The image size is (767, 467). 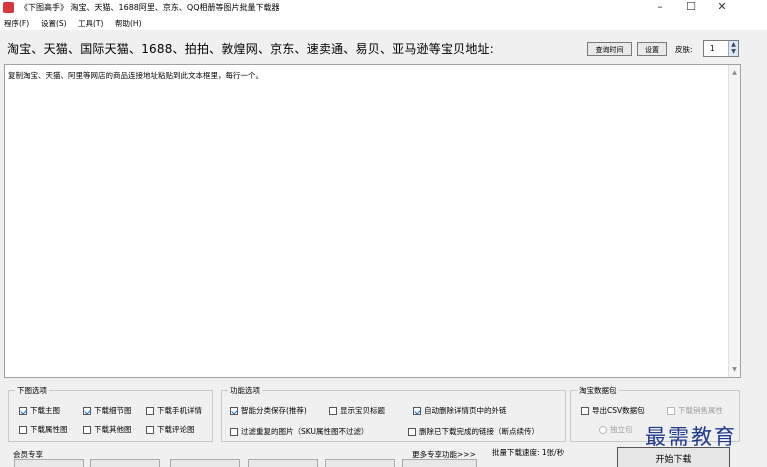 What do you see at coordinates (107, 429) in the screenshot?
I see `checkbox-download-other: 下载其他图` at bounding box center [107, 429].